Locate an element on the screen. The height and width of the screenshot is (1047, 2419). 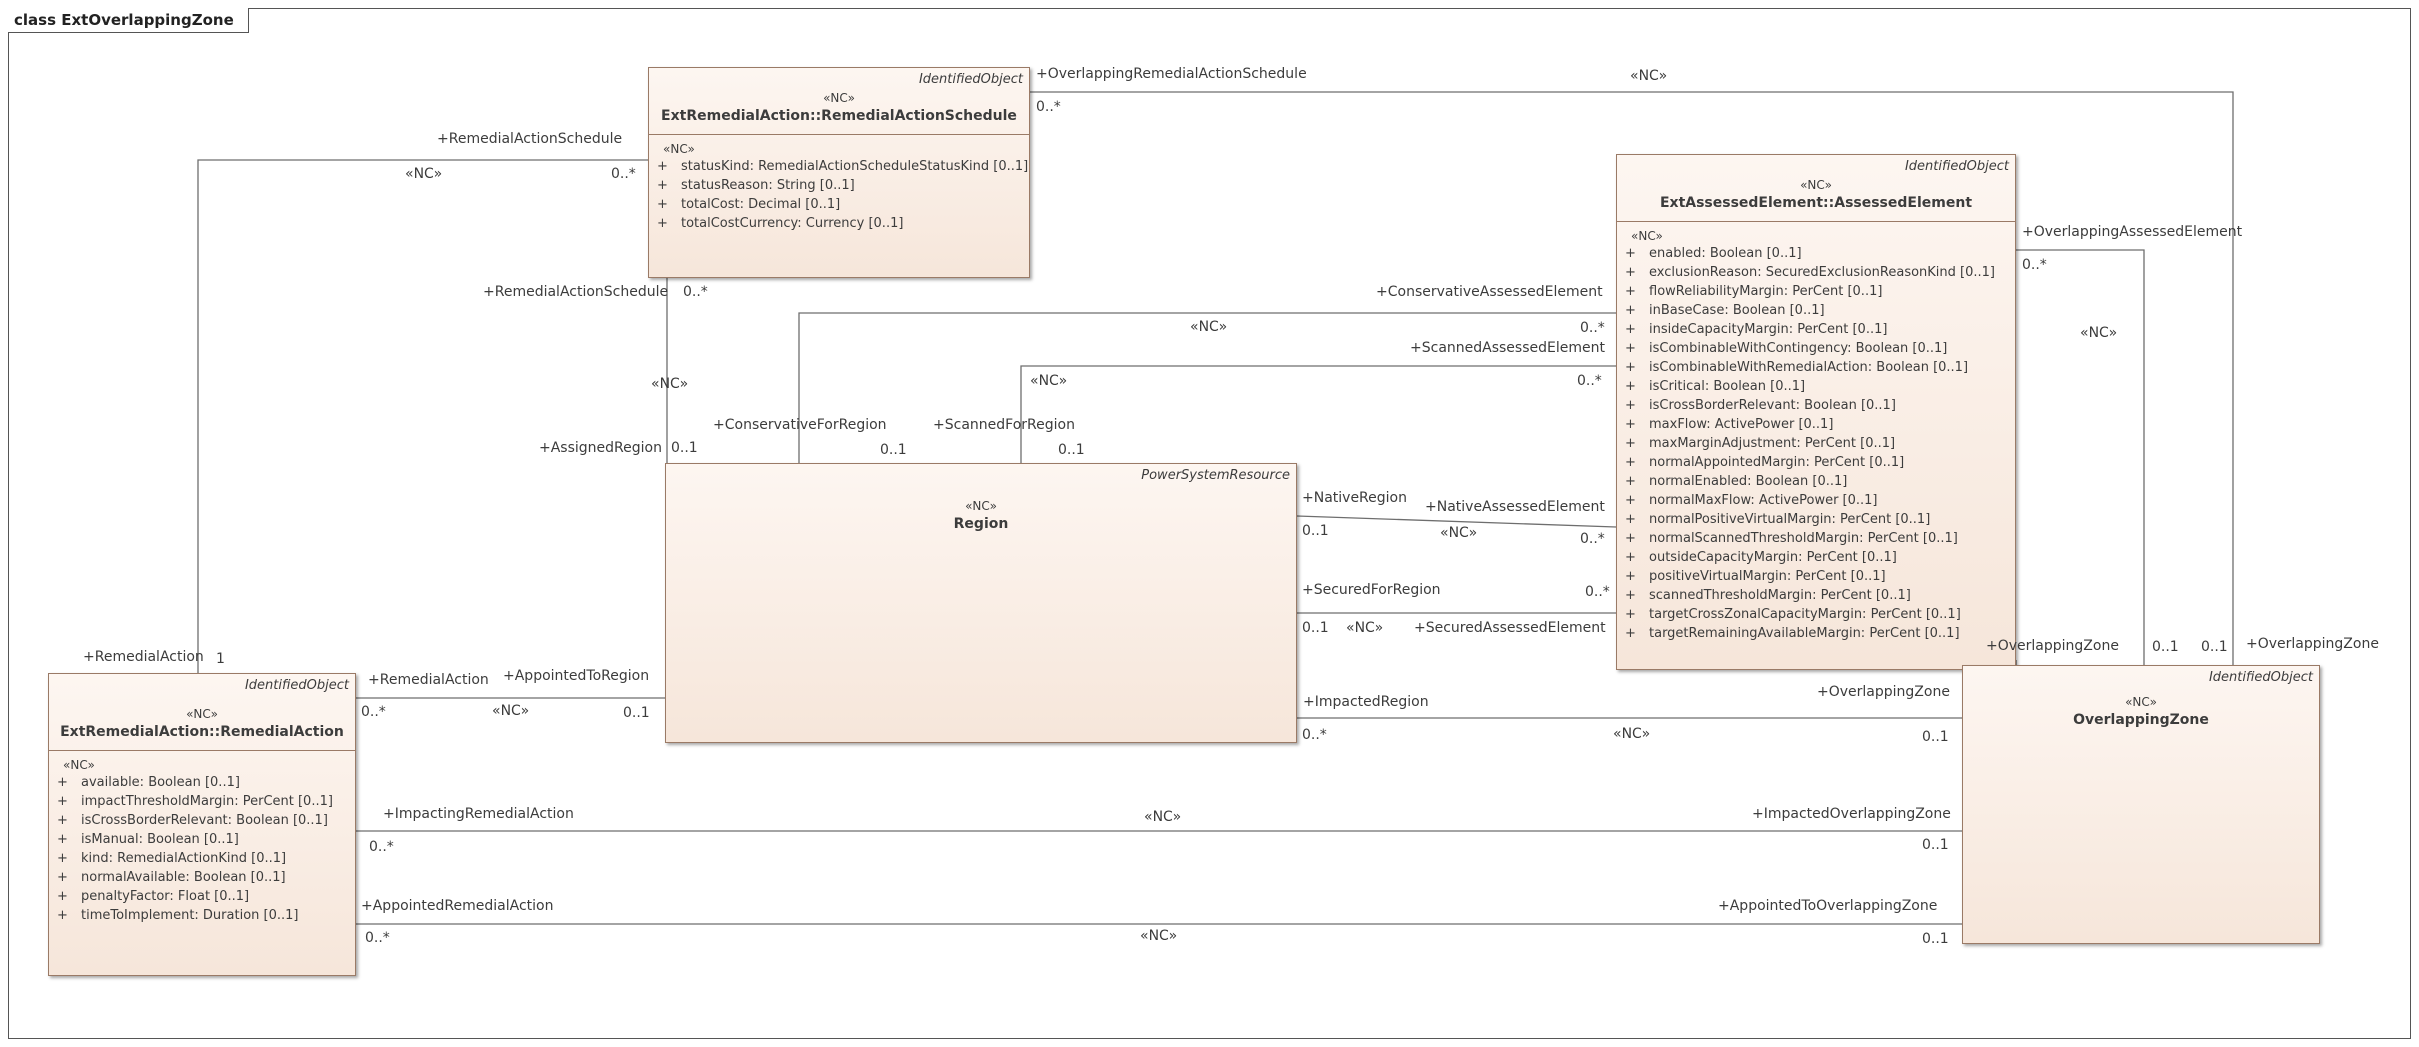
role-label: +AppointedToOverlappingZone is located at coordinates (1828, 906).